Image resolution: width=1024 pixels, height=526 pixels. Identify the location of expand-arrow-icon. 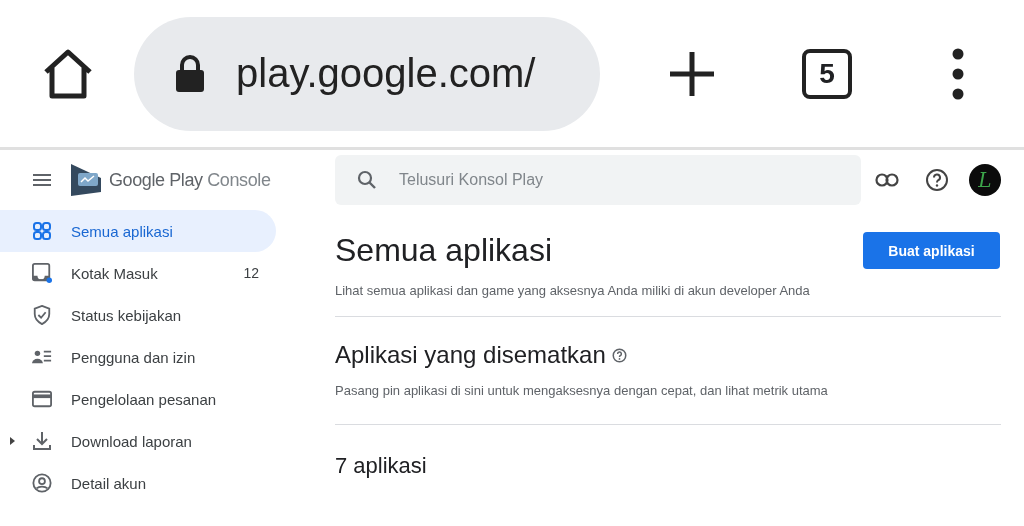
(12, 441).